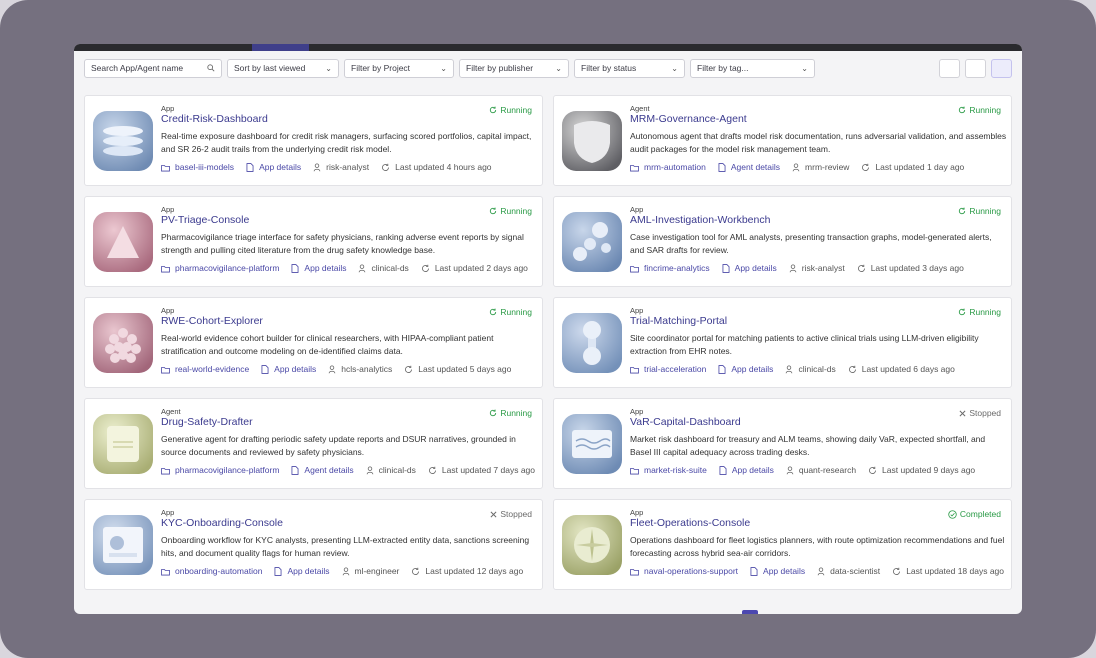 The height and width of the screenshot is (658, 1096). I want to click on card-title: RWE-Cohort-Explorer, so click(346, 321).